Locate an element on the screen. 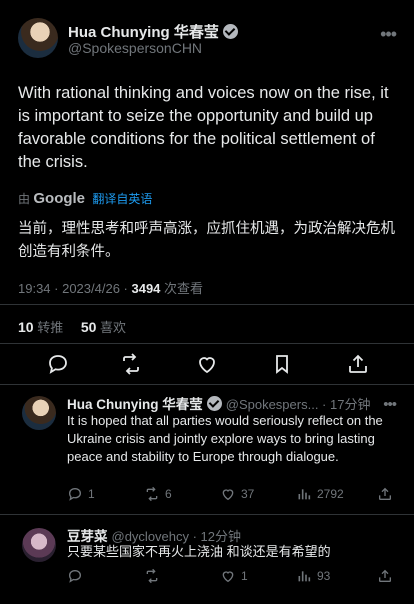  reply-author-handle: @dyclovehcy · 12分钟 is located at coordinates (177, 536).